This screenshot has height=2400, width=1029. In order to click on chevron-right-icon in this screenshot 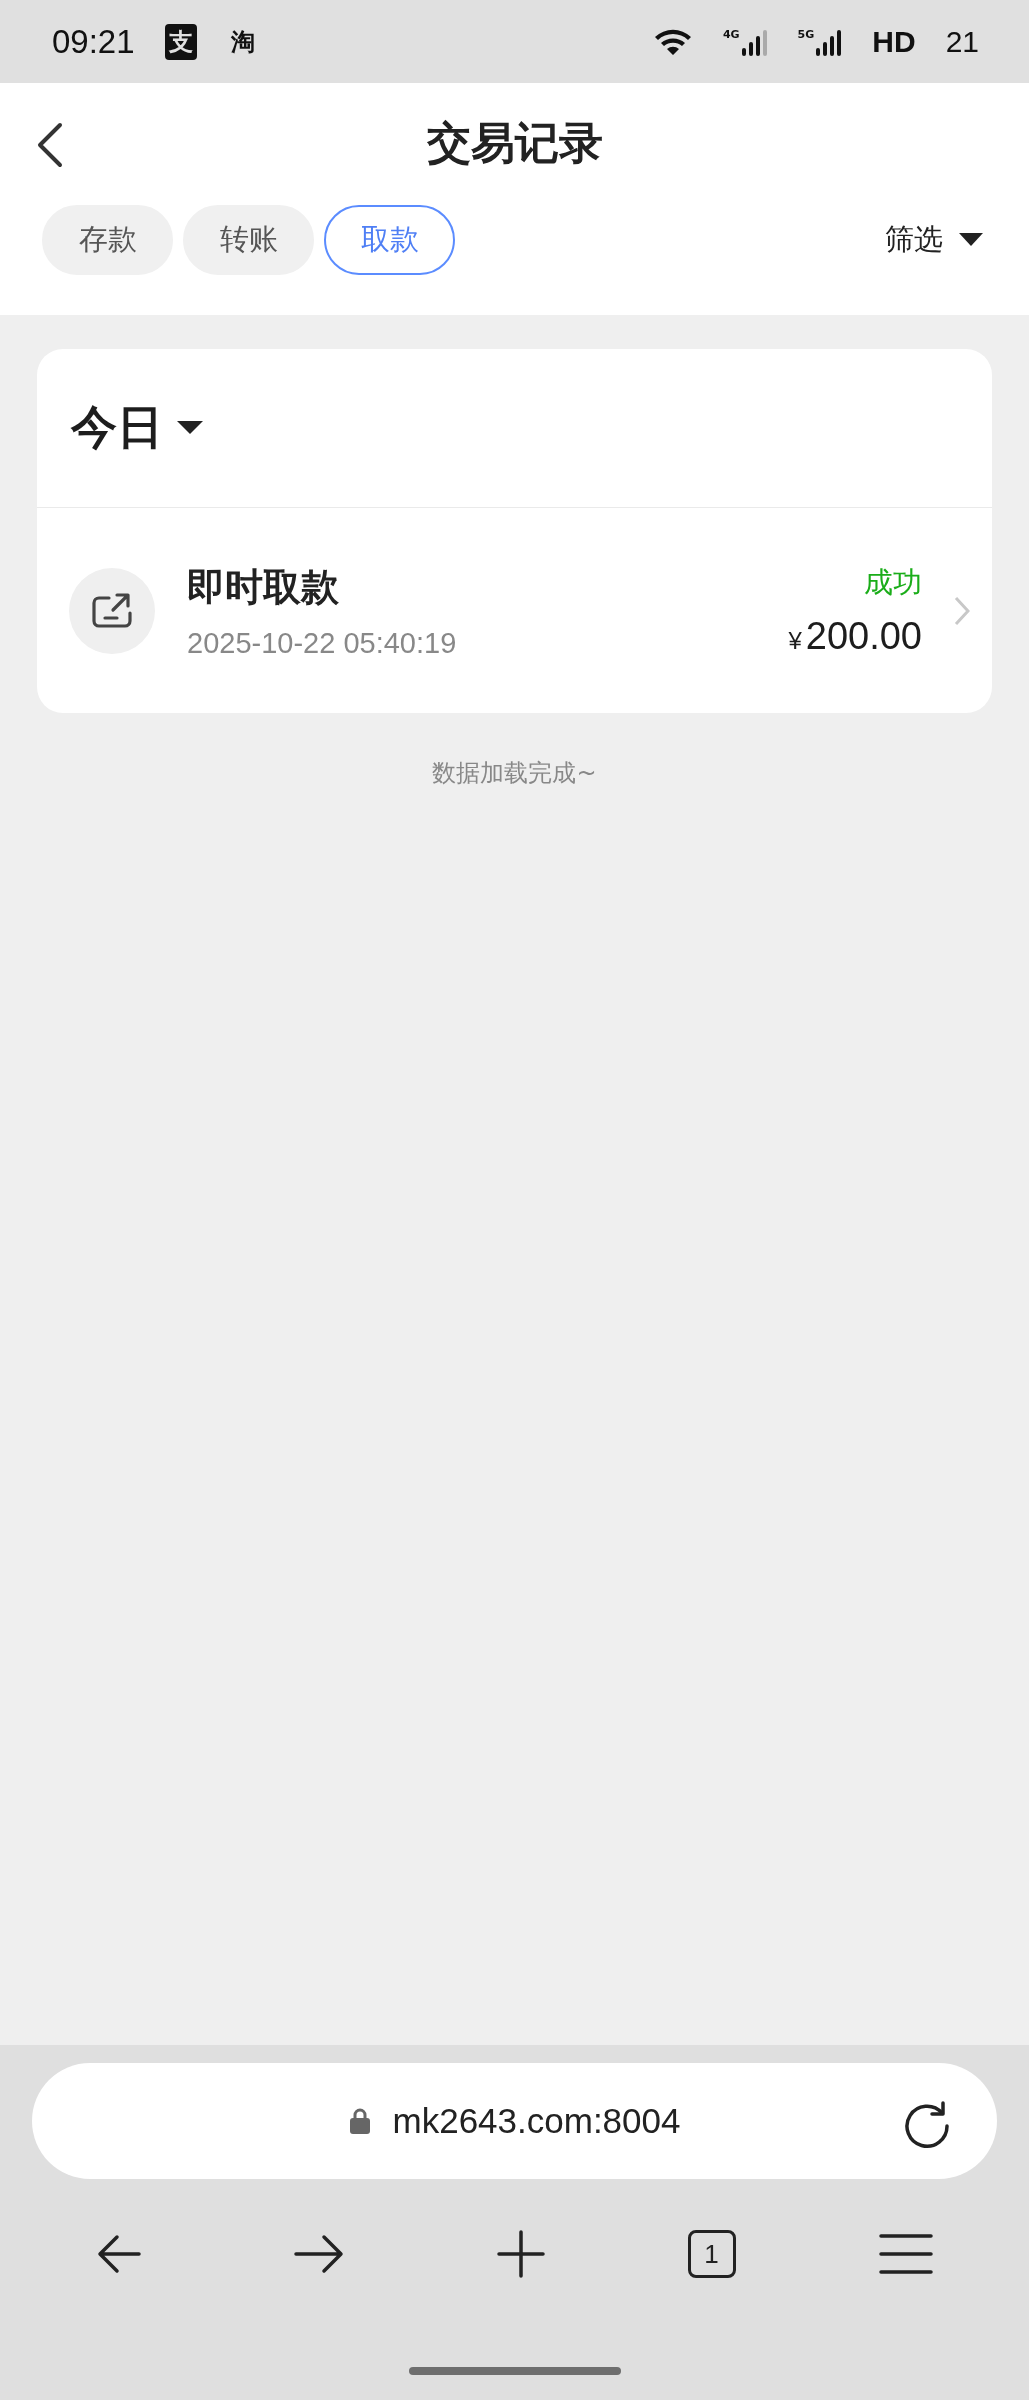, I will do `click(962, 610)`.